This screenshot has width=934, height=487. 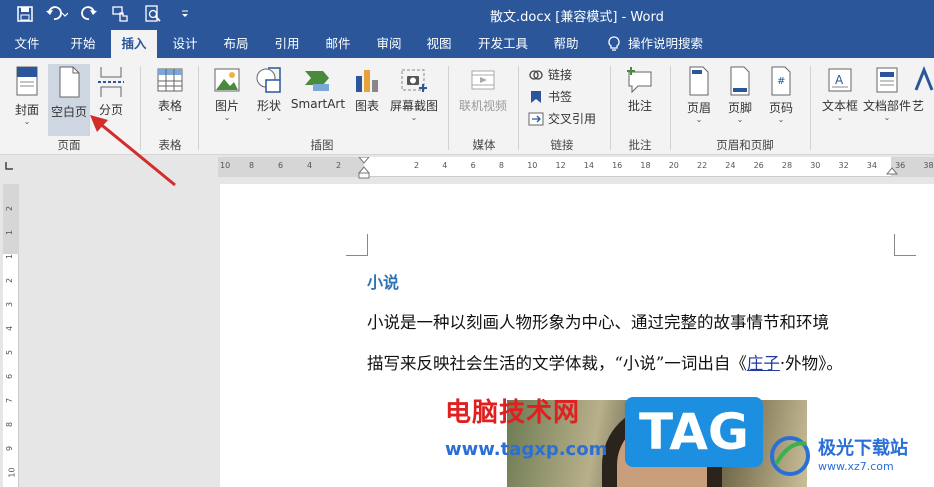 What do you see at coordinates (389, 44) in the screenshot?
I see `tab-review: 审阅` at bounding box center [389, 44].